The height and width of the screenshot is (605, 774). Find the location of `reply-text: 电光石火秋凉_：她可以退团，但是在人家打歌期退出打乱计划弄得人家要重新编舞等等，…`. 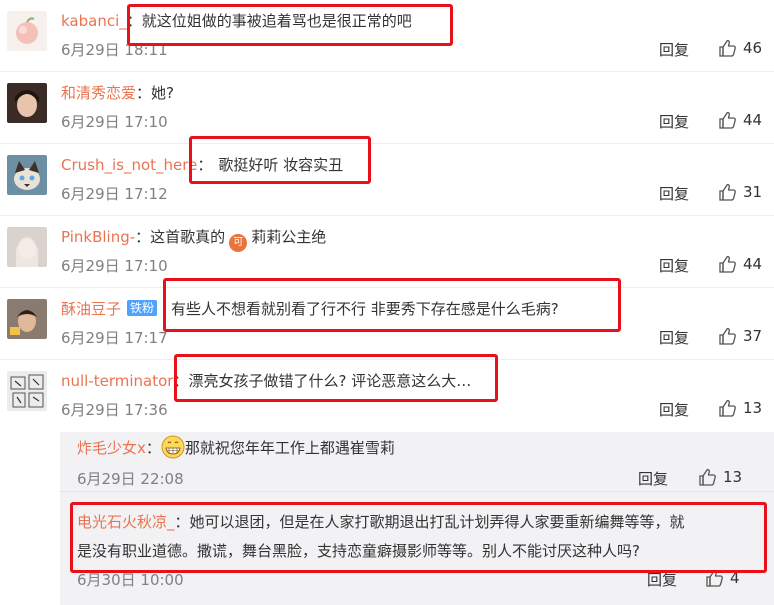

reply-text: 电光石火秋凉_：她可以退团，但是在人家打歌期退出打乱计划弄得人家要重新编舞等等，… is located at coordinates (381, 536).